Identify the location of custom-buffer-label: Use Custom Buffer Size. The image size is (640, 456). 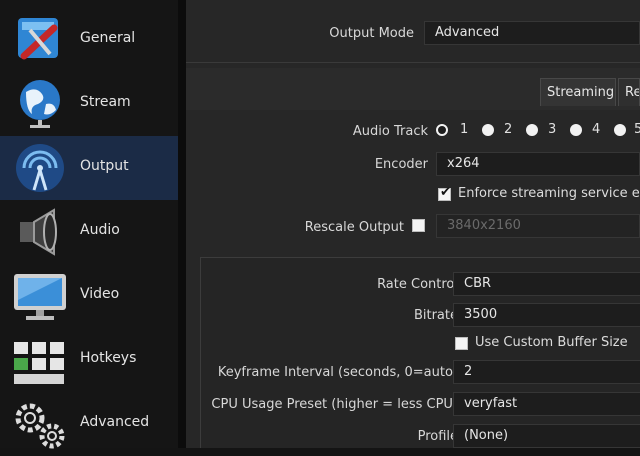
(551, 342).